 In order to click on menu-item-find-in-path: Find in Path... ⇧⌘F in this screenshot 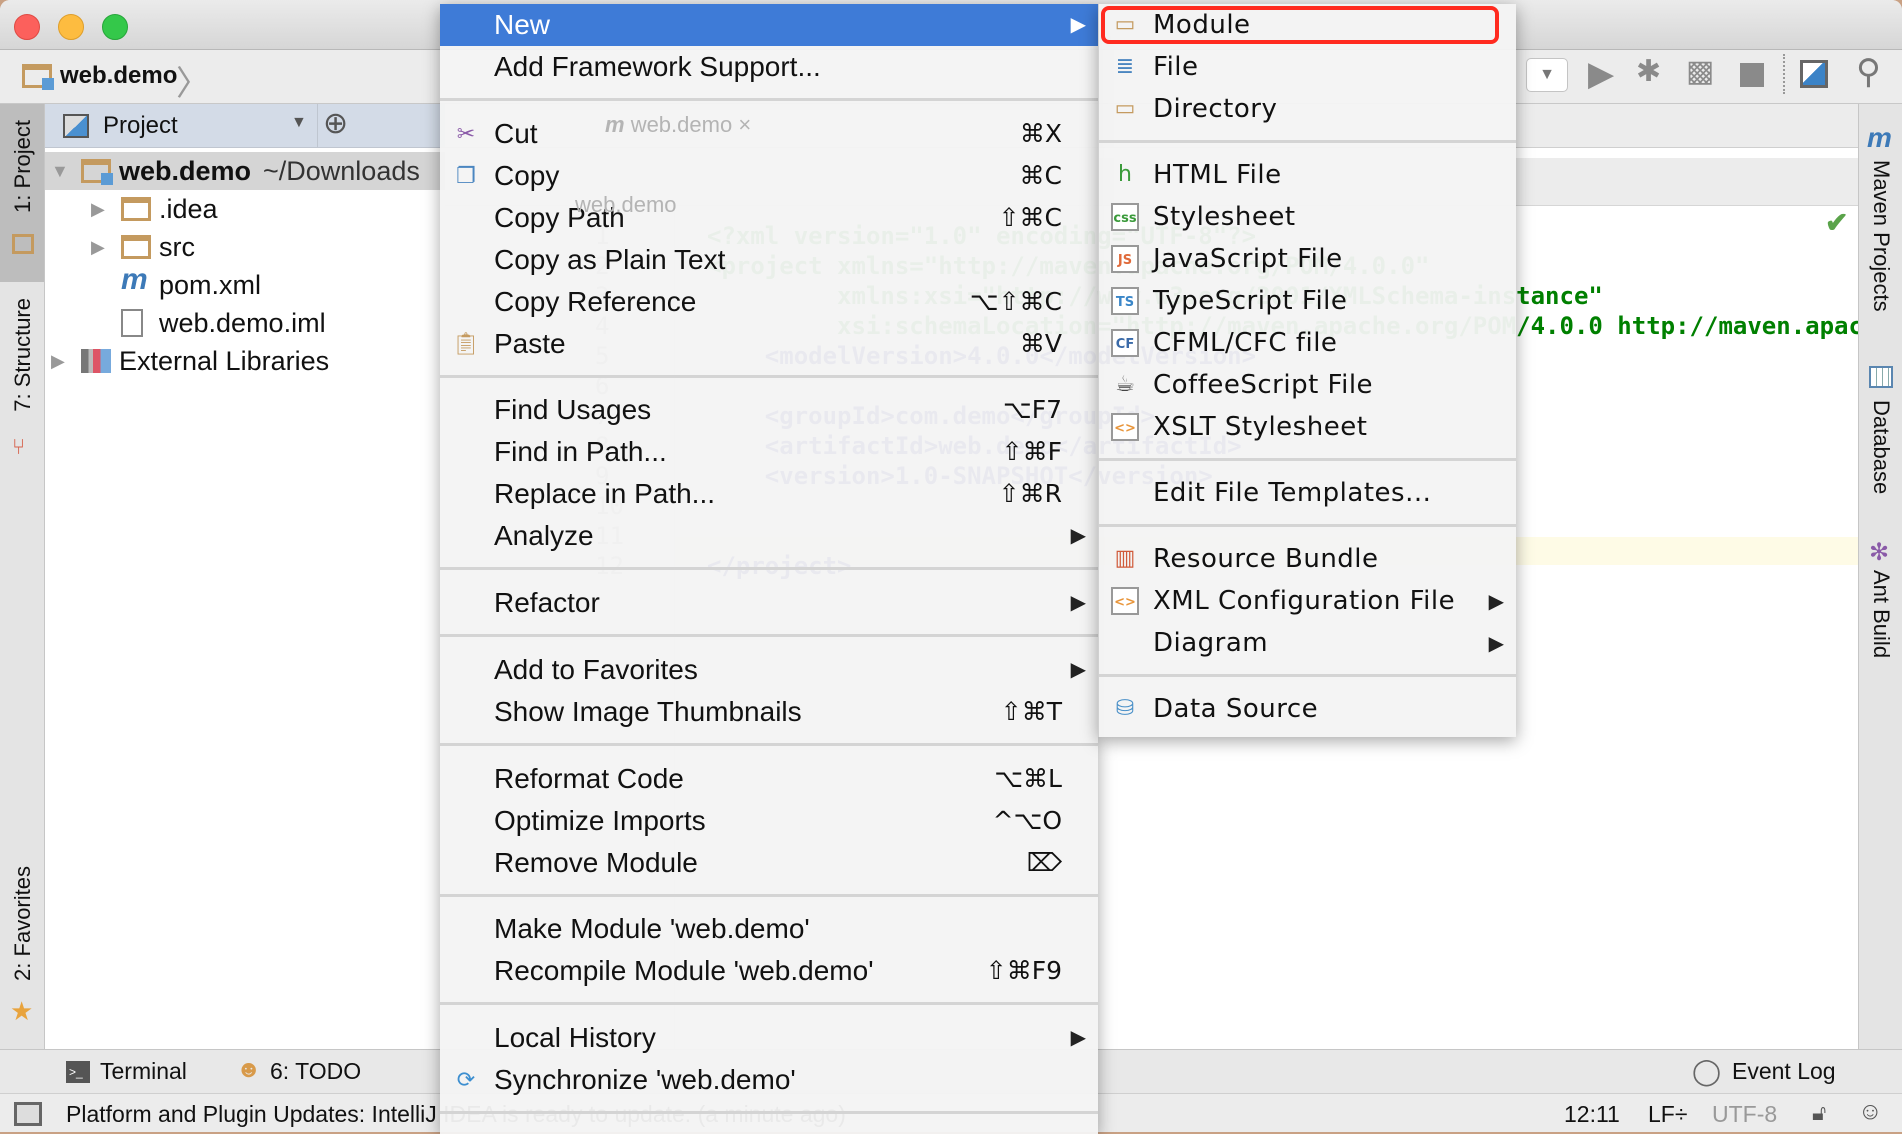, I will do `click(769, 452)`.